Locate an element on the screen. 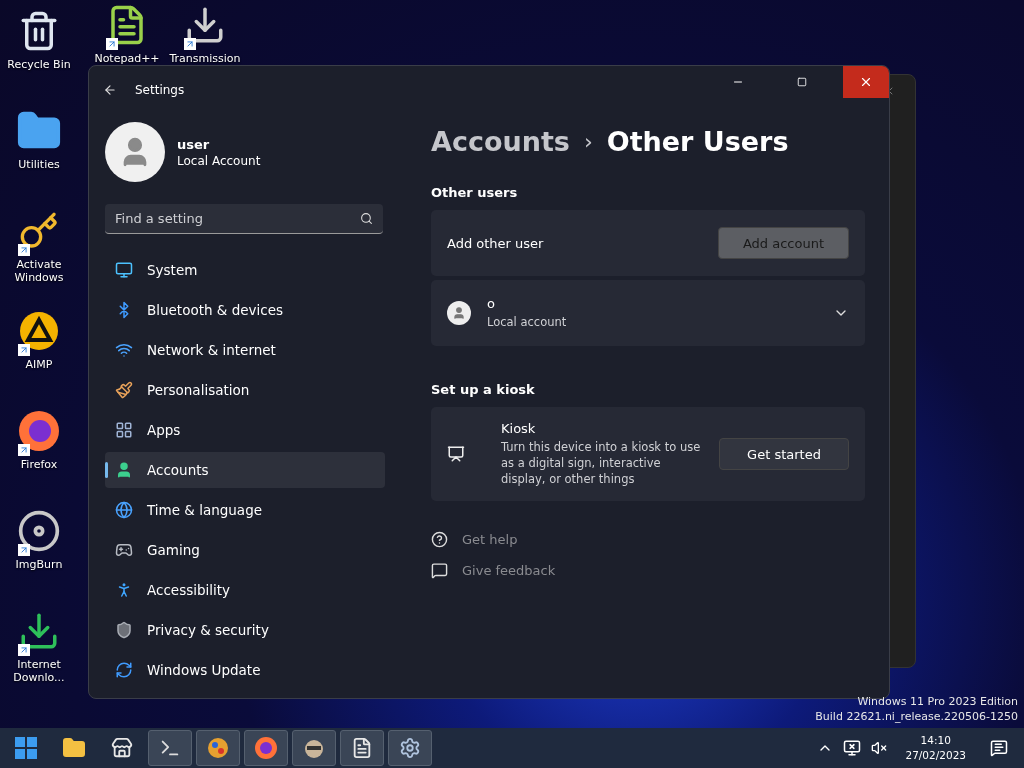 This screenshot has height=768, width=1024. key-icon is located at coordinates (39, 231).